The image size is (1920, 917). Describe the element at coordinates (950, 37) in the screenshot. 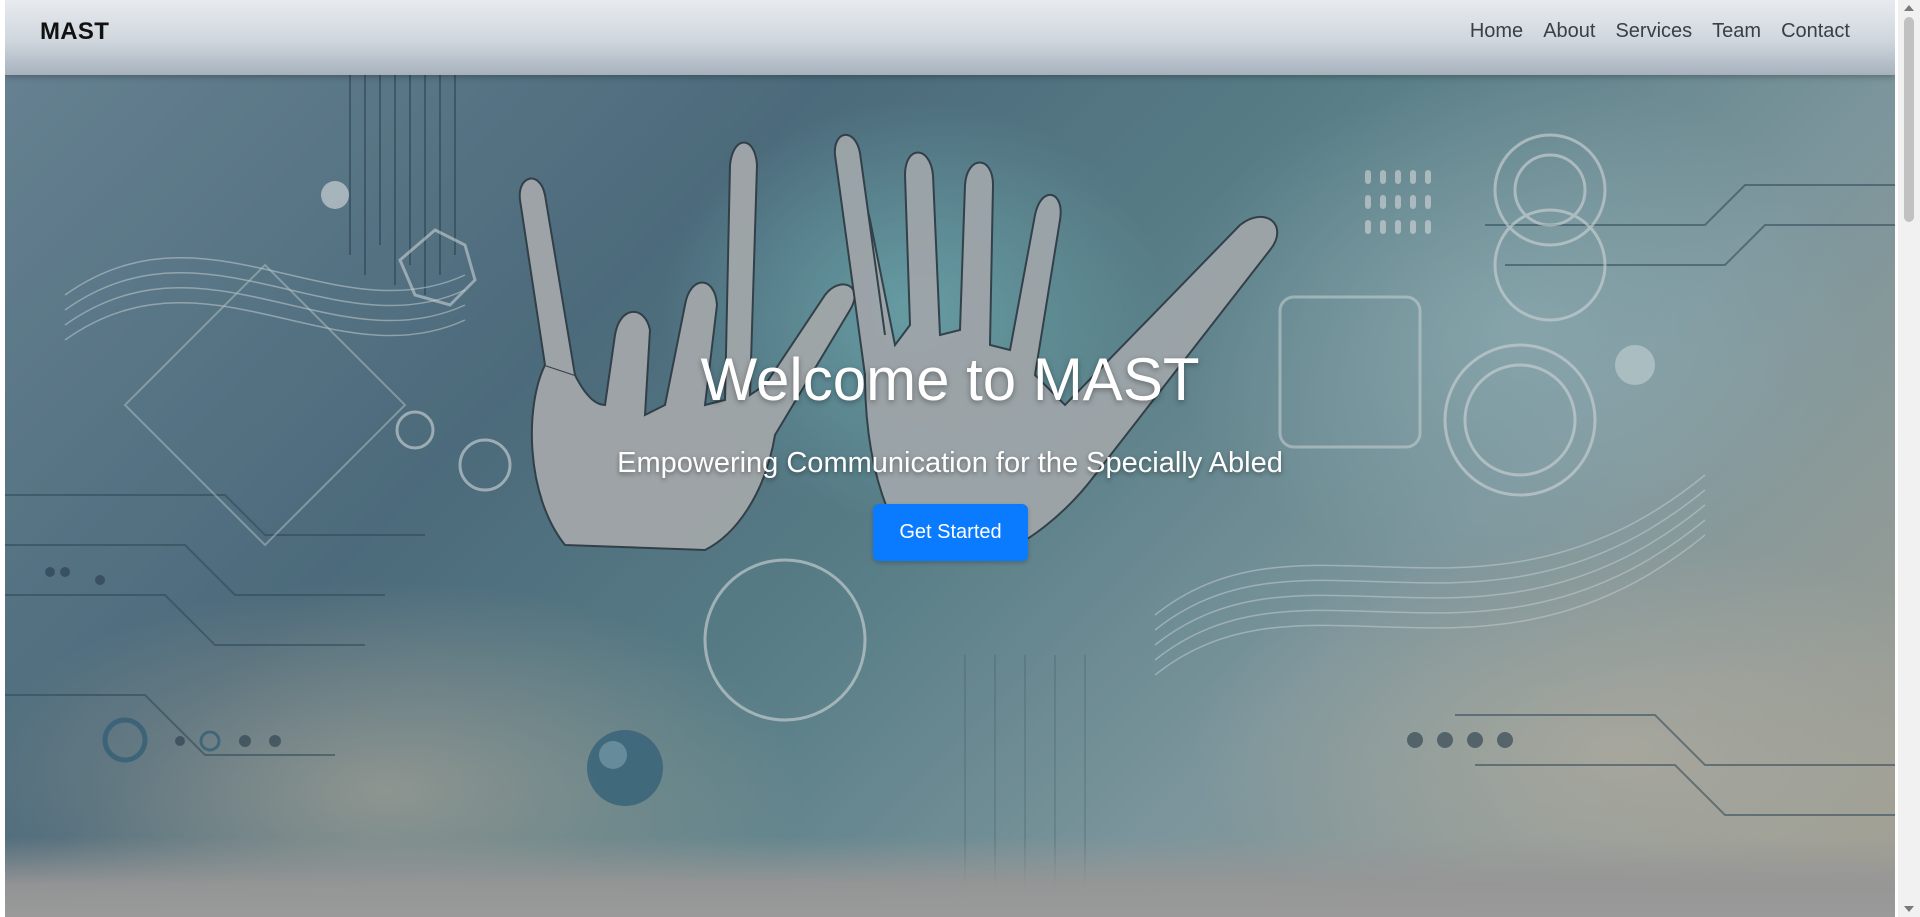

I see `navbar: MAST Home About Services Team Contact` at that location.